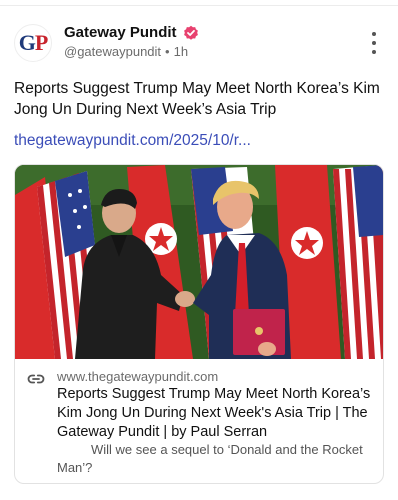 This screenshot has height=500, width=398. What do you see at coordinates (374, 43) in the screenshot?
I see `more-vertical-icon` at bounding box center [374, 43].